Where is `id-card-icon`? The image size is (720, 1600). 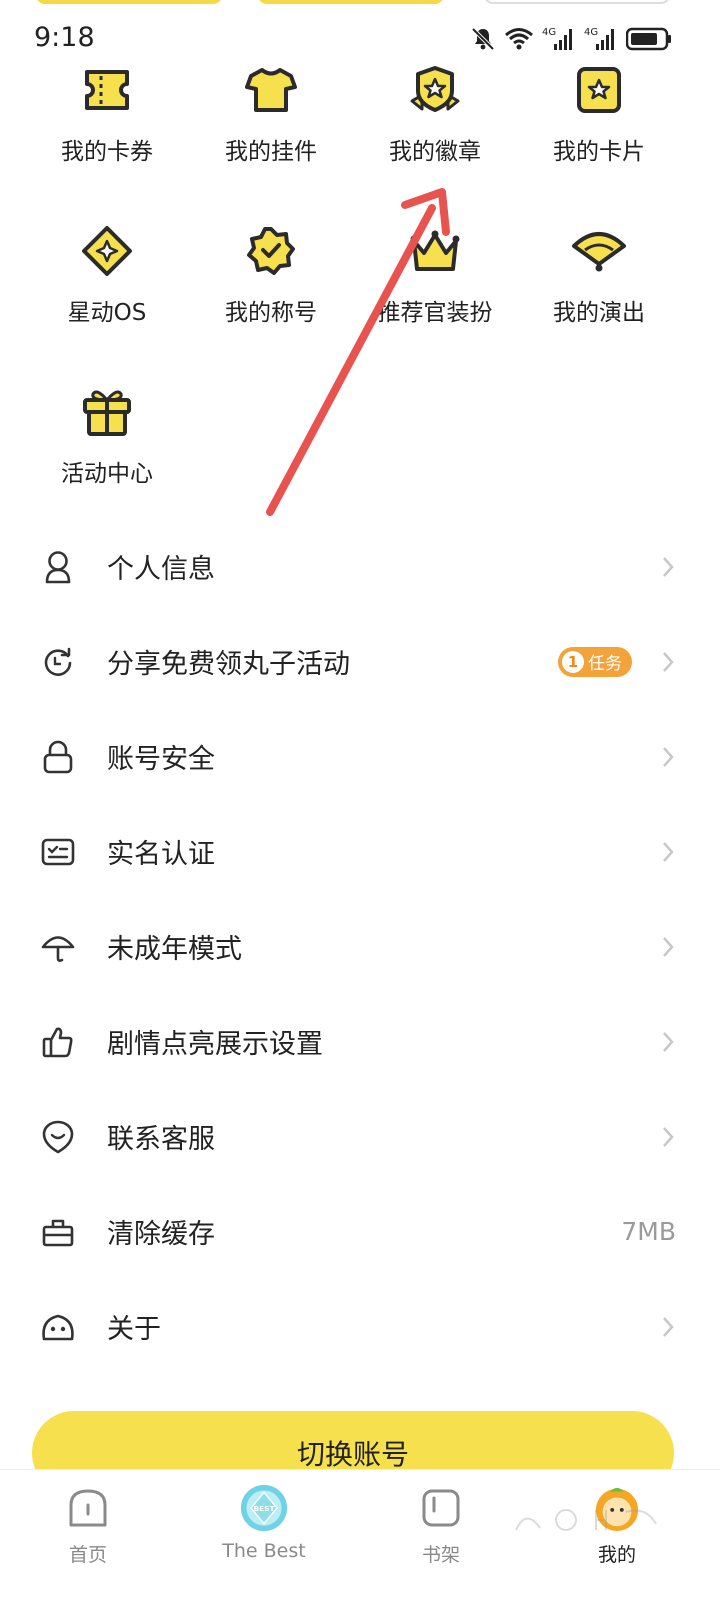
id-card-icon is located at coordinates (58, 852).